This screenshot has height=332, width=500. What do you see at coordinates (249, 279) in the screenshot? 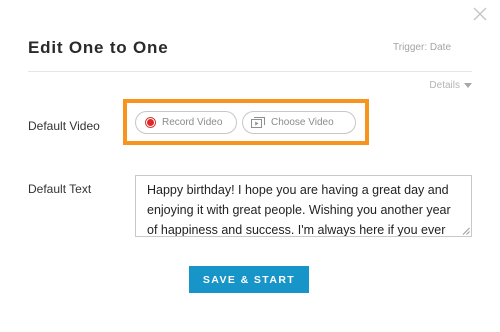
I see `save-start-button: SAVE & START` at bounding box center [249, 279].